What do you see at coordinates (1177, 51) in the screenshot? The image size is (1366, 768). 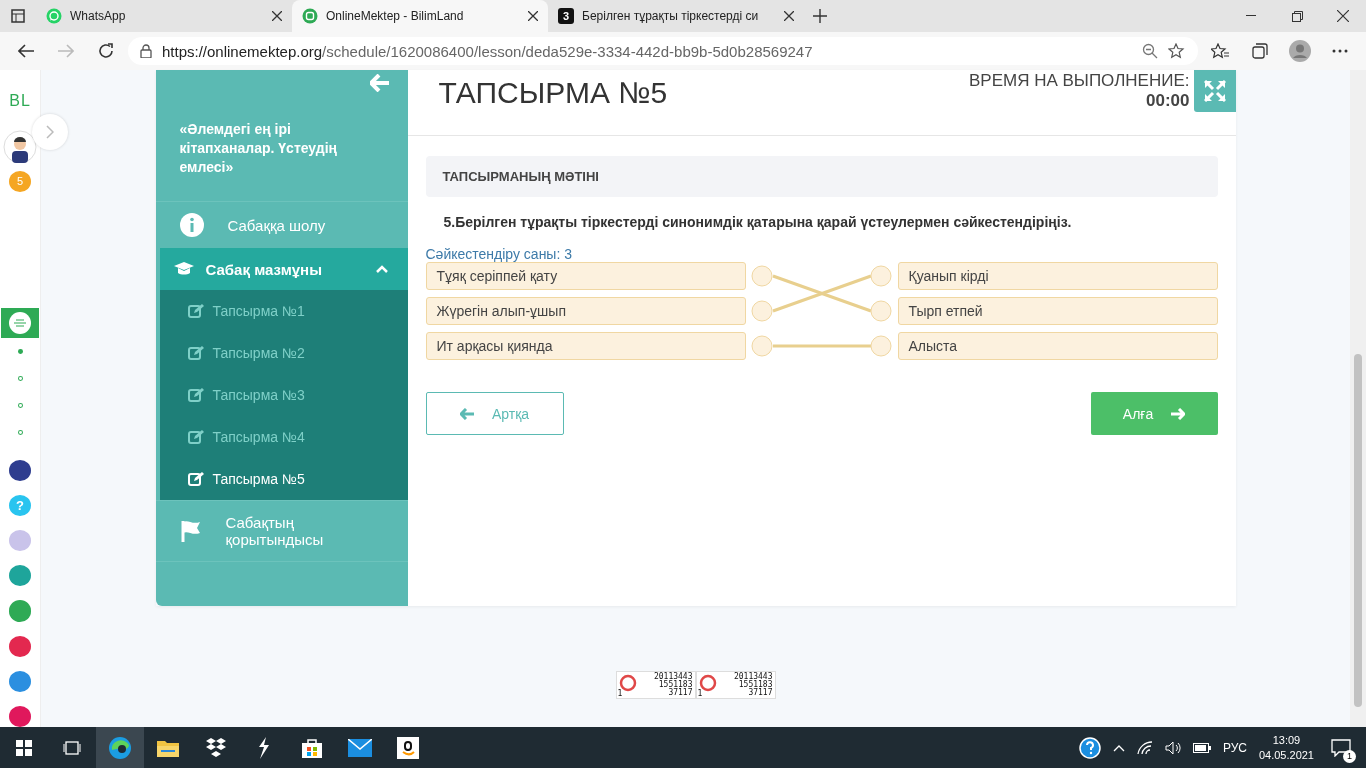 I see `add-favorite-icon` at bounding box center [1177, 51].